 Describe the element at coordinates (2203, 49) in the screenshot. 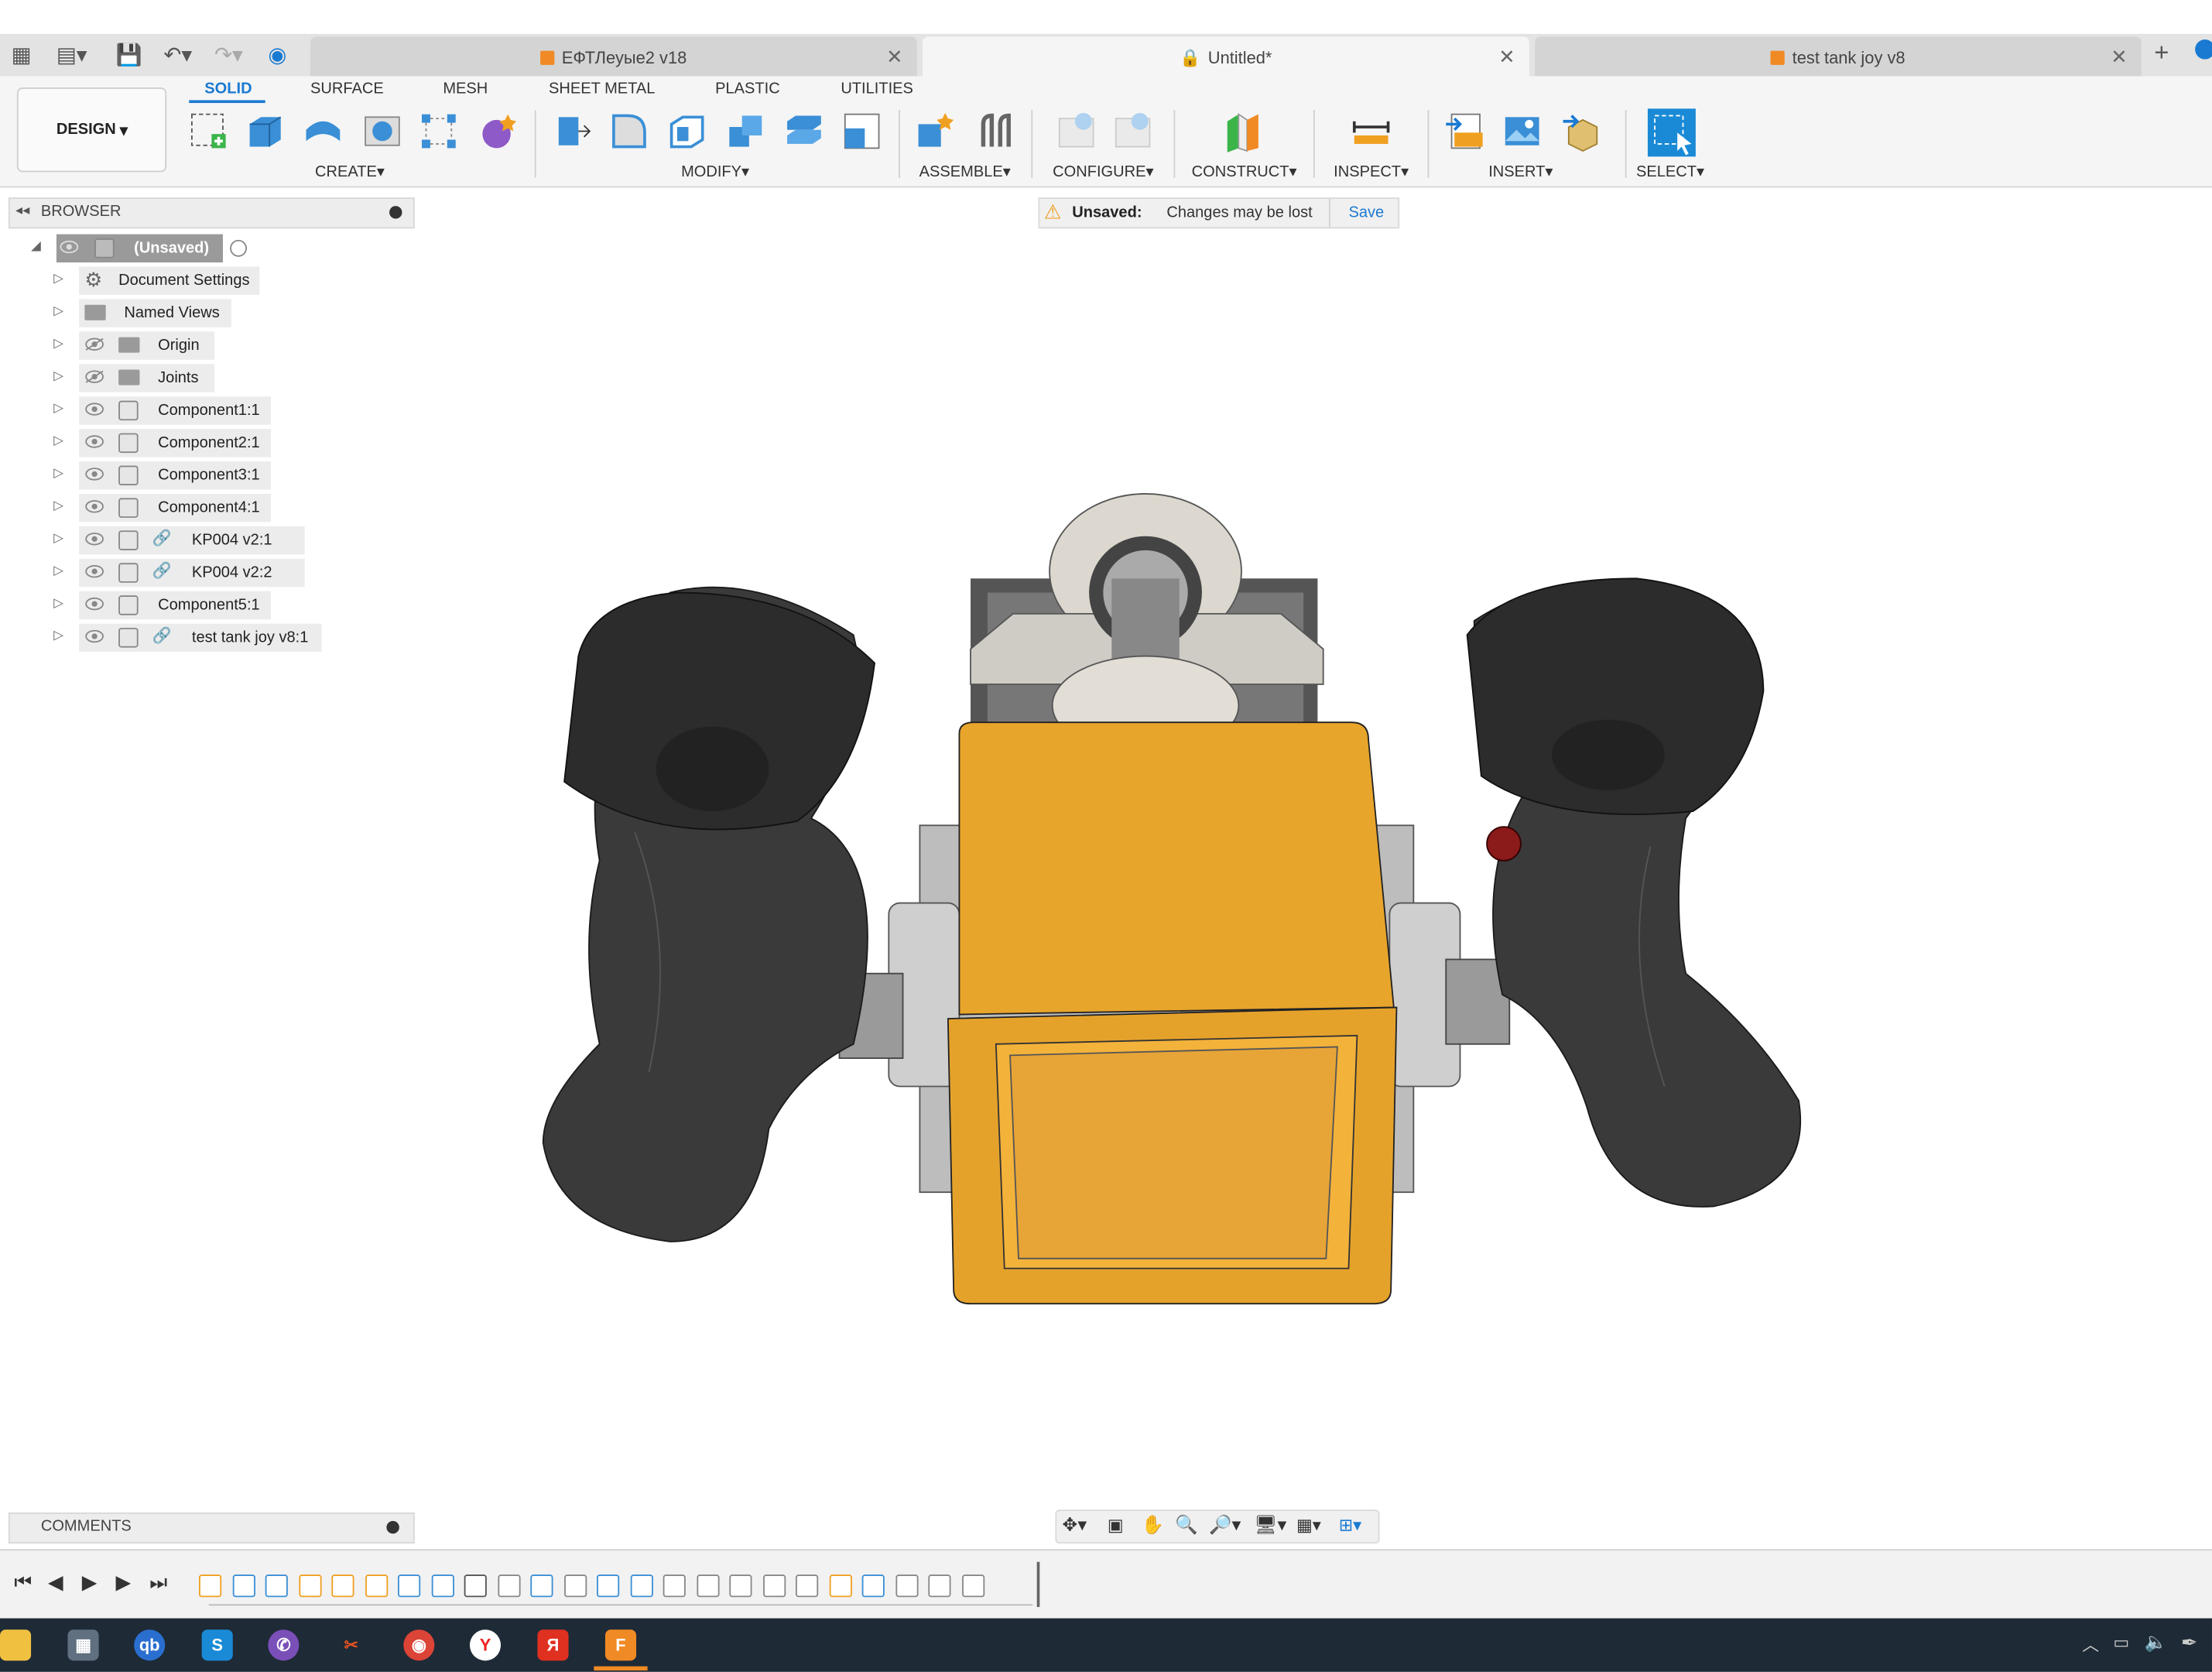

I see `notification-icon` at that location.